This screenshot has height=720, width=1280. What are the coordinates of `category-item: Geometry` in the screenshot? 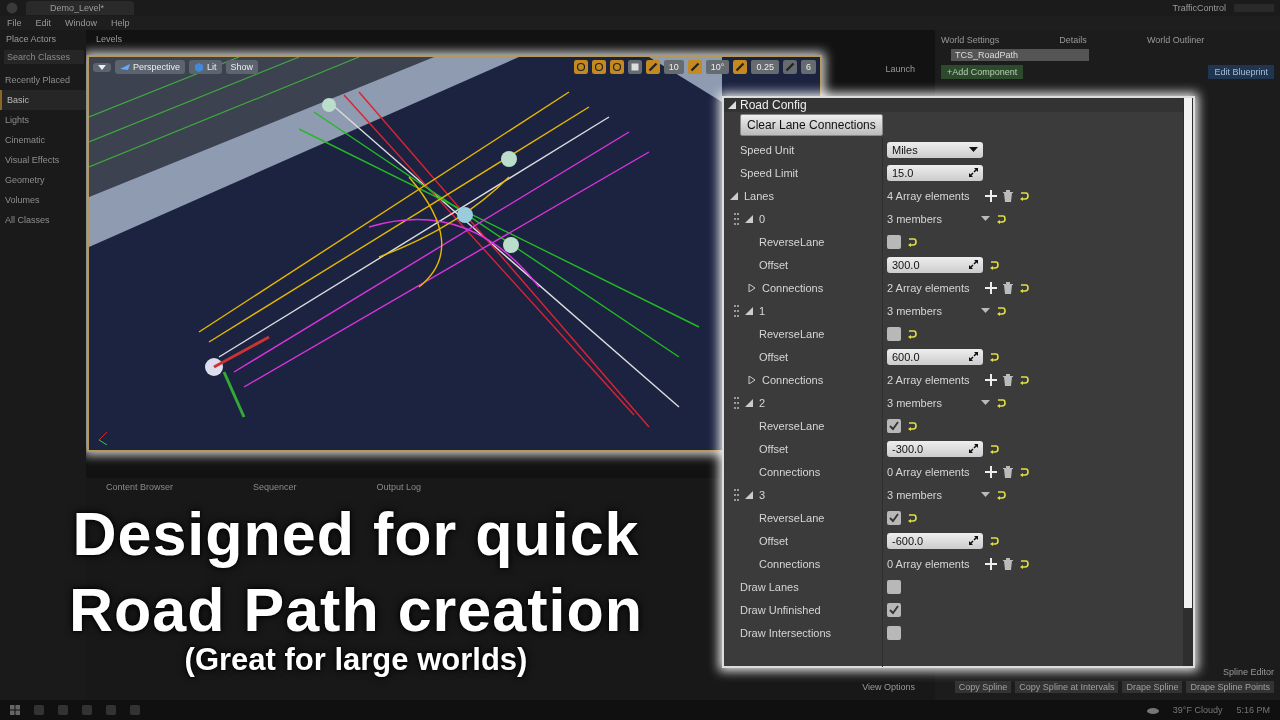 It's located at (43, 180).